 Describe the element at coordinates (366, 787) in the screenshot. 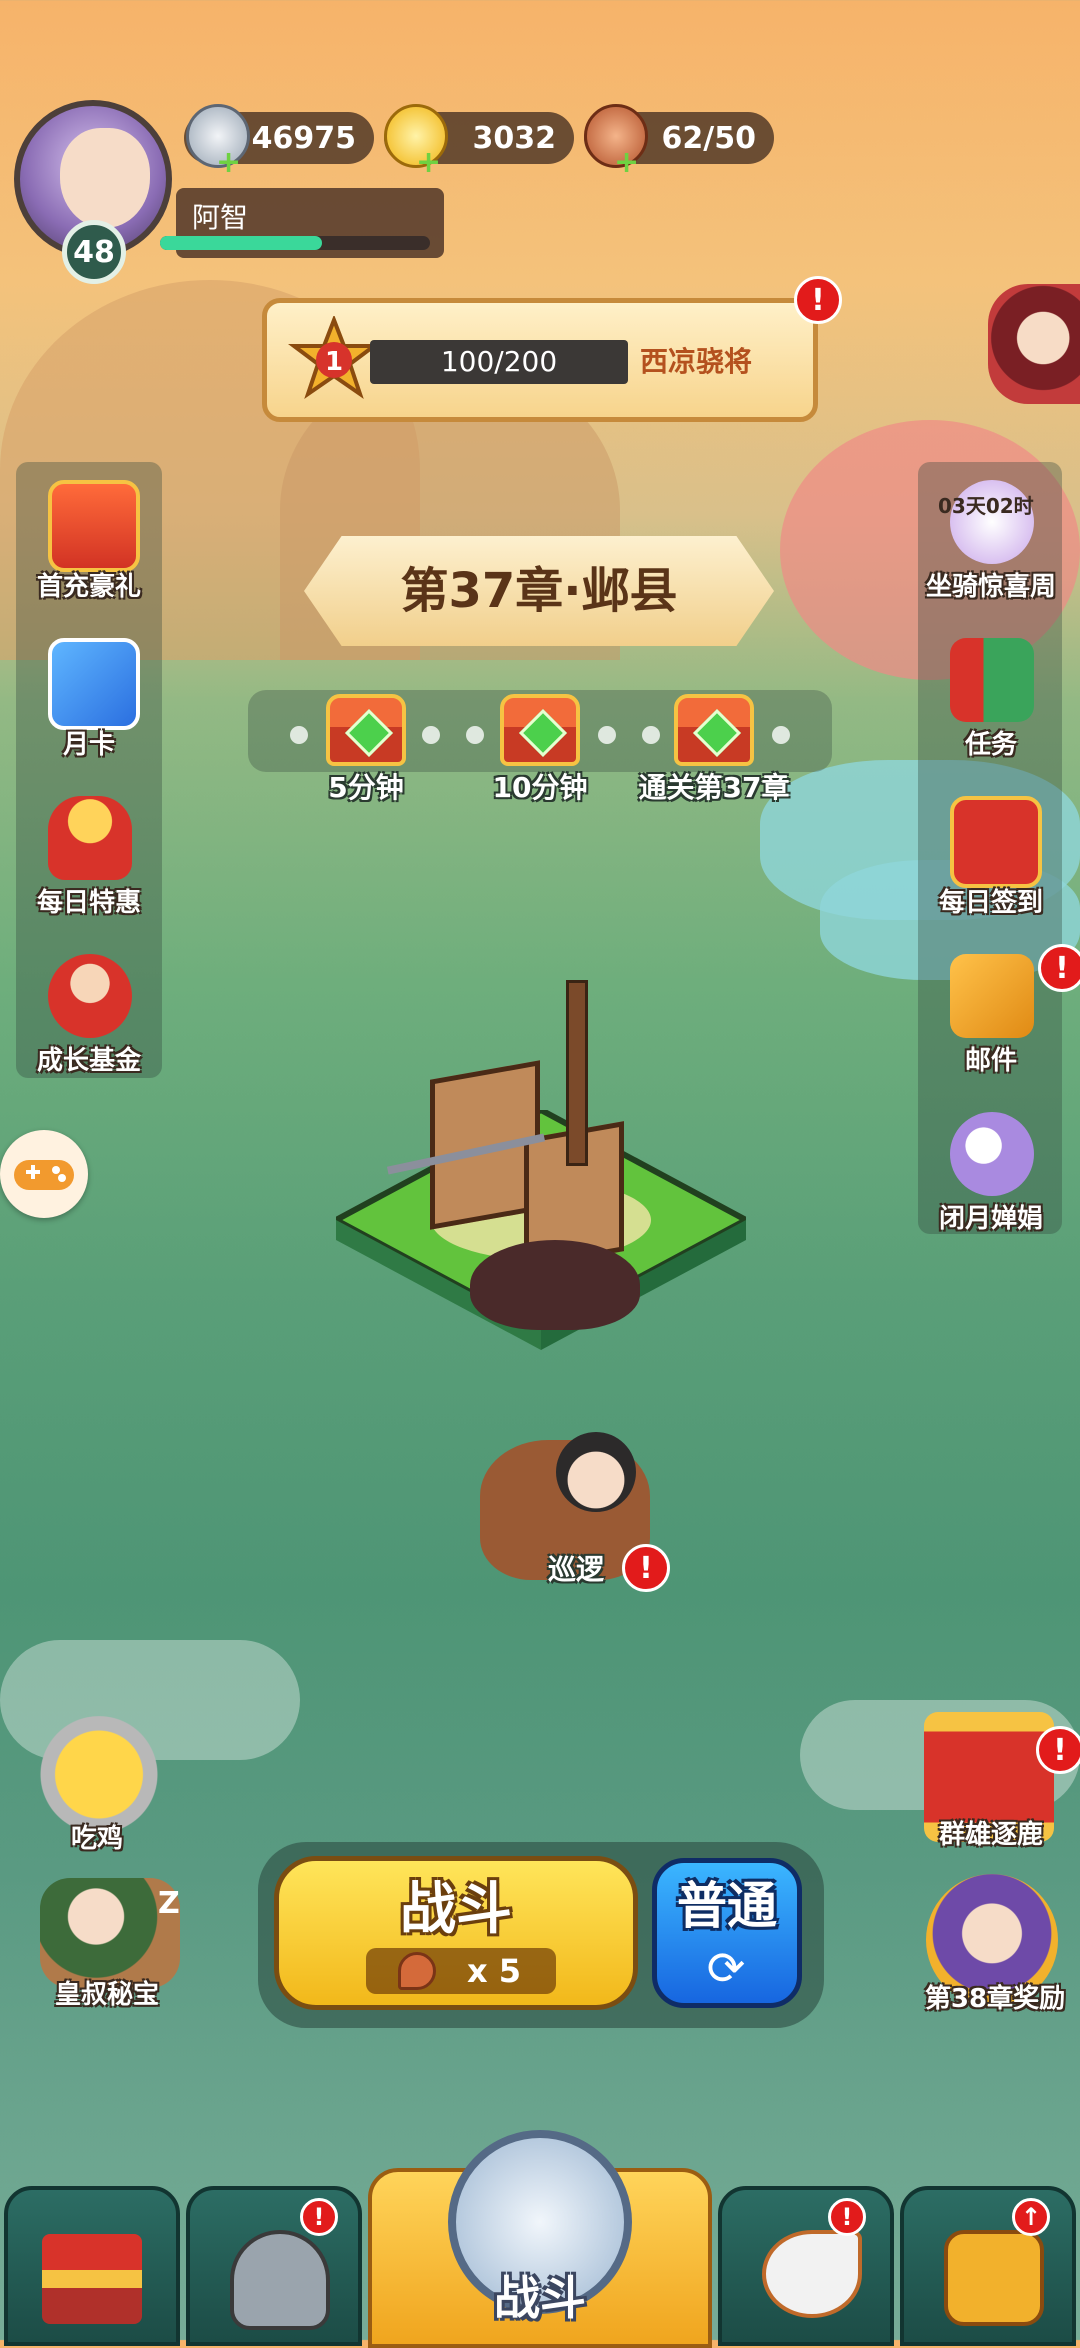

I see `chest-label: 5分钟` at that location.